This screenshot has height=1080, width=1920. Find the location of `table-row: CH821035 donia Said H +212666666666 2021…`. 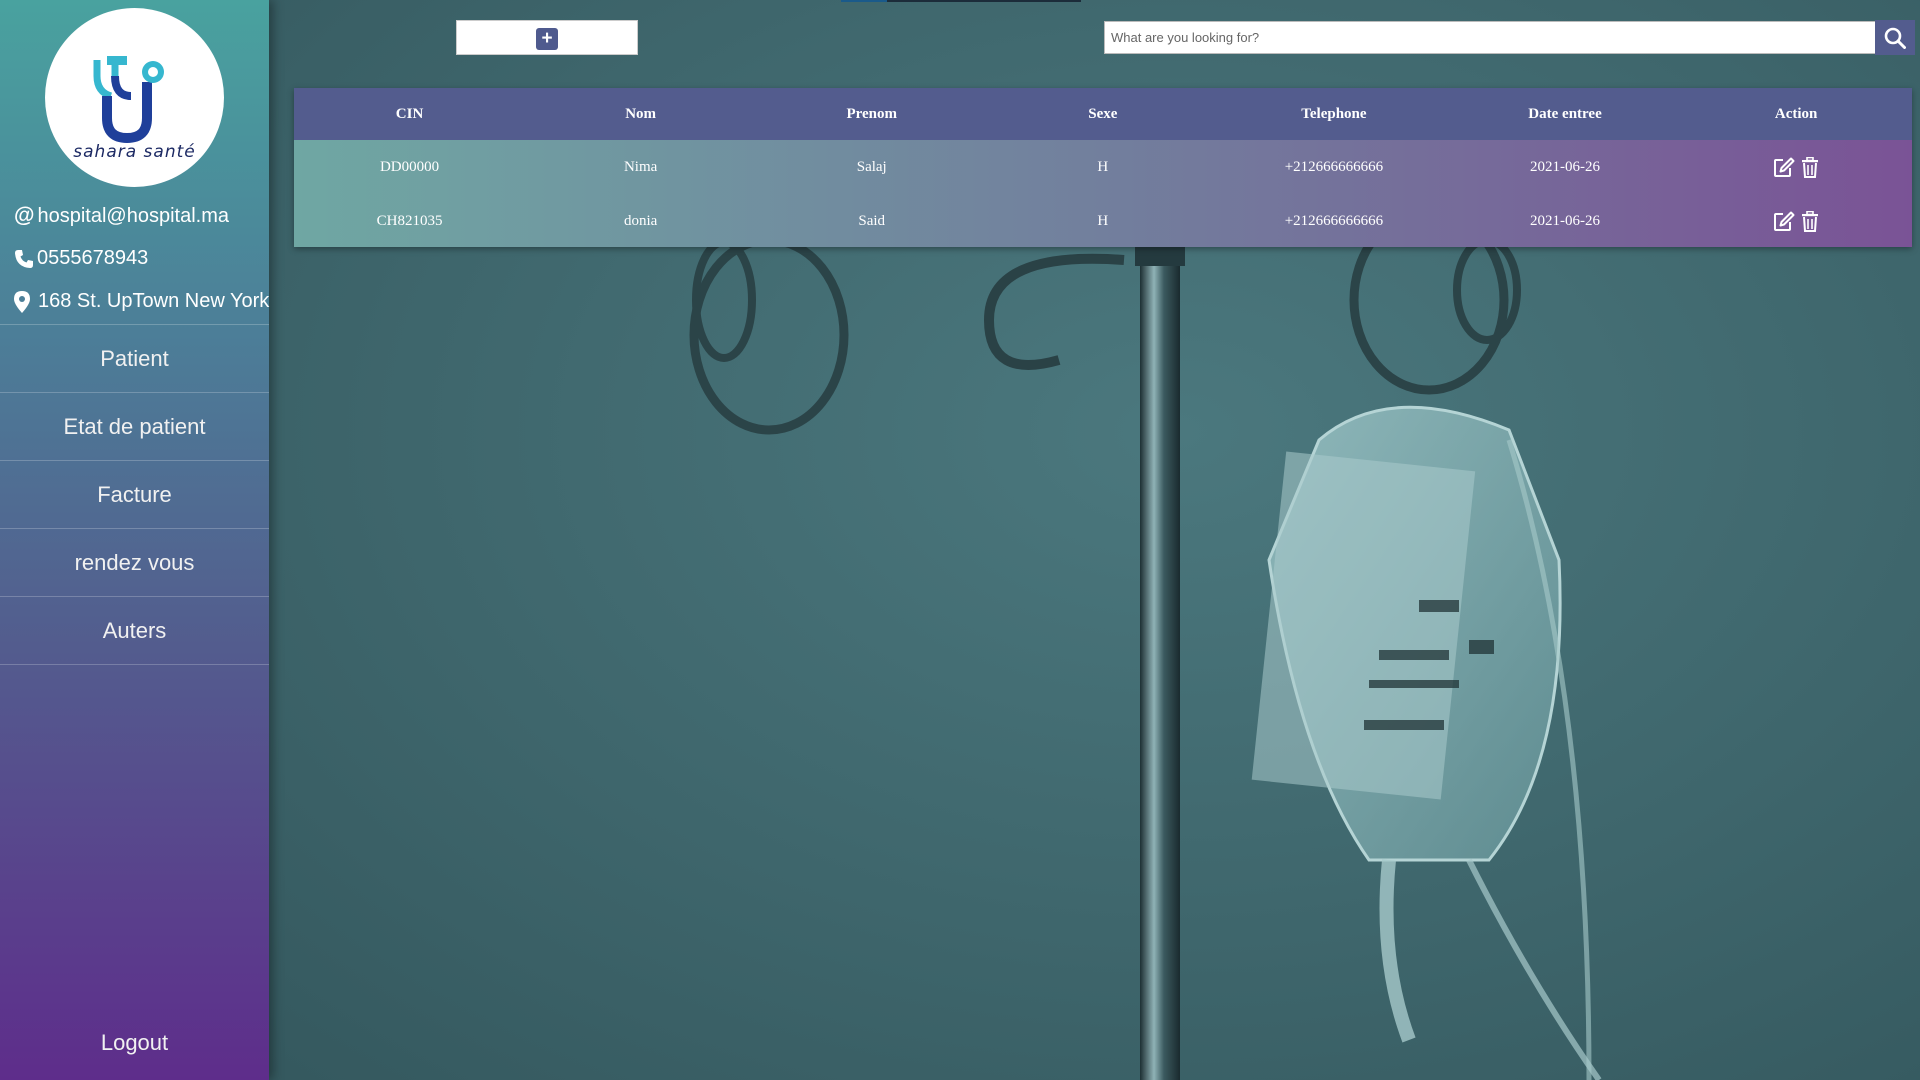

table-row: CH821035 donia Said H +212666666666 2021… is located at coordinates (1103, 221).